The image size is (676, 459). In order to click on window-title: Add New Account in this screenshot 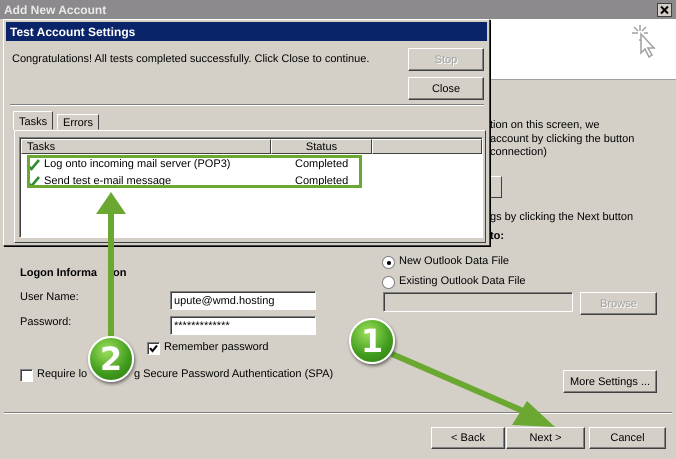, I will do `click(55, 9)`.